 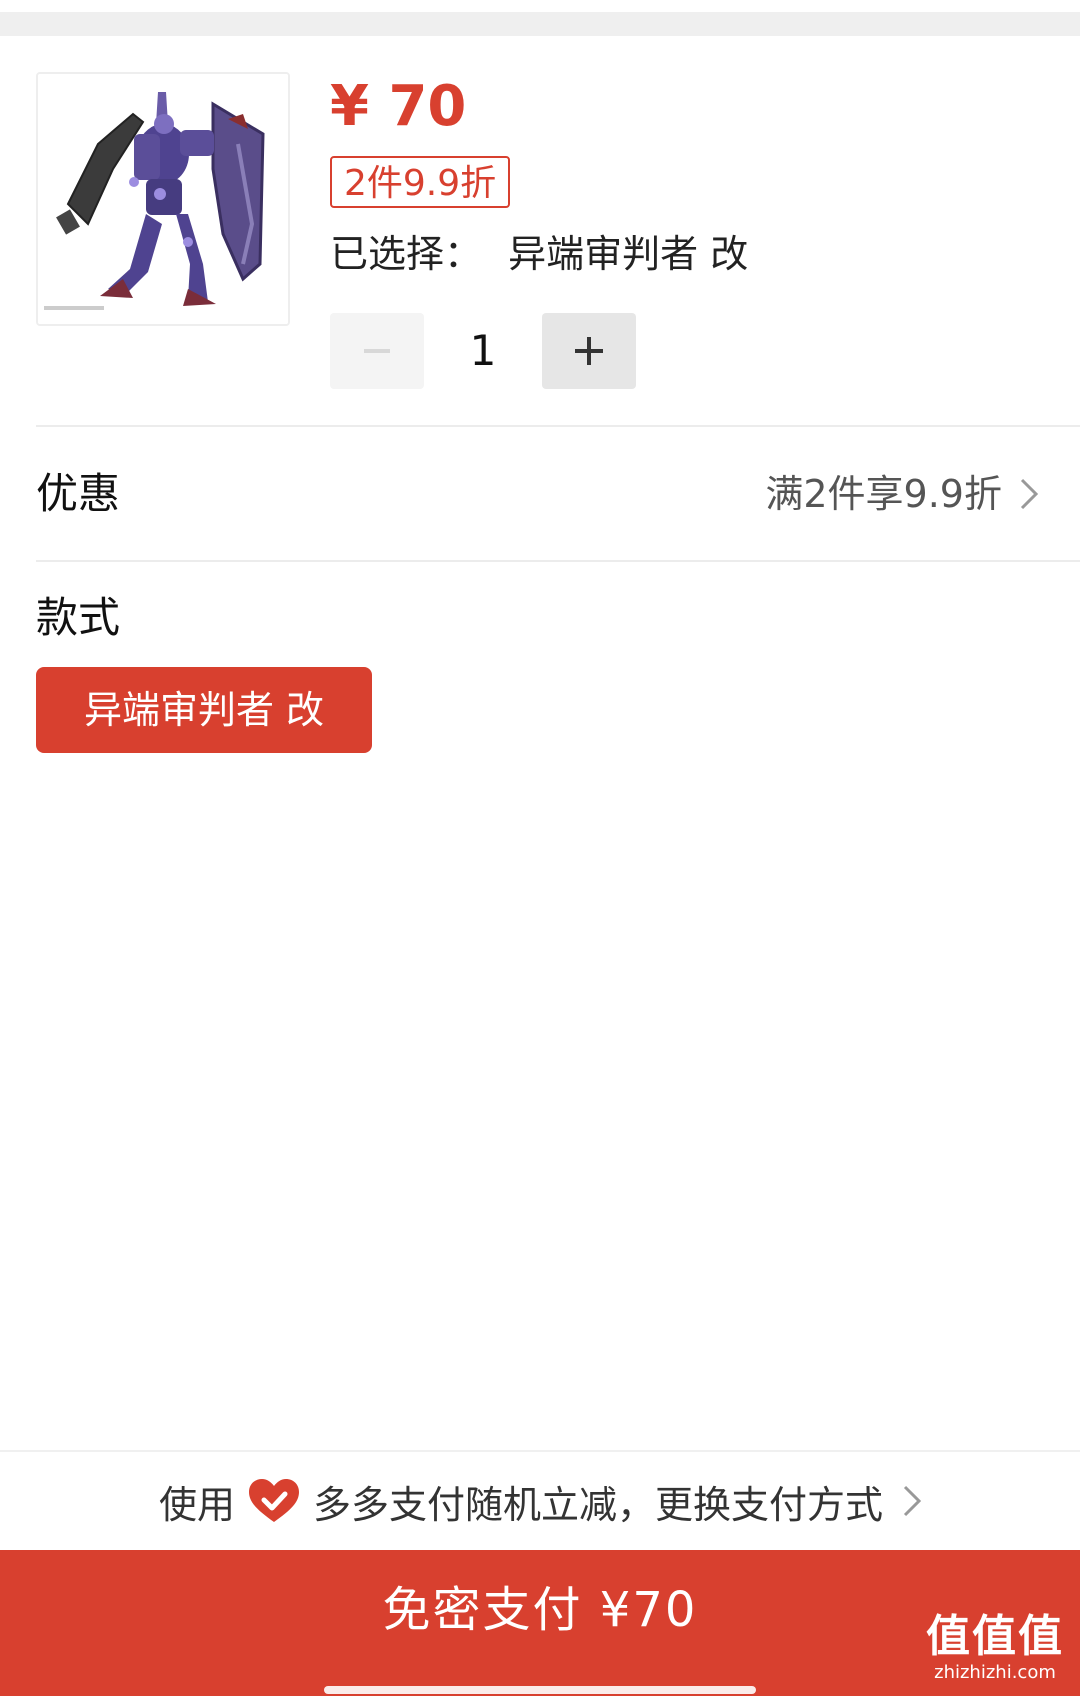 What do you see at coordinates (406, 254) in the screenshot?
I see `selected-prefix: 已选择：` at bounding box center [406, 254].